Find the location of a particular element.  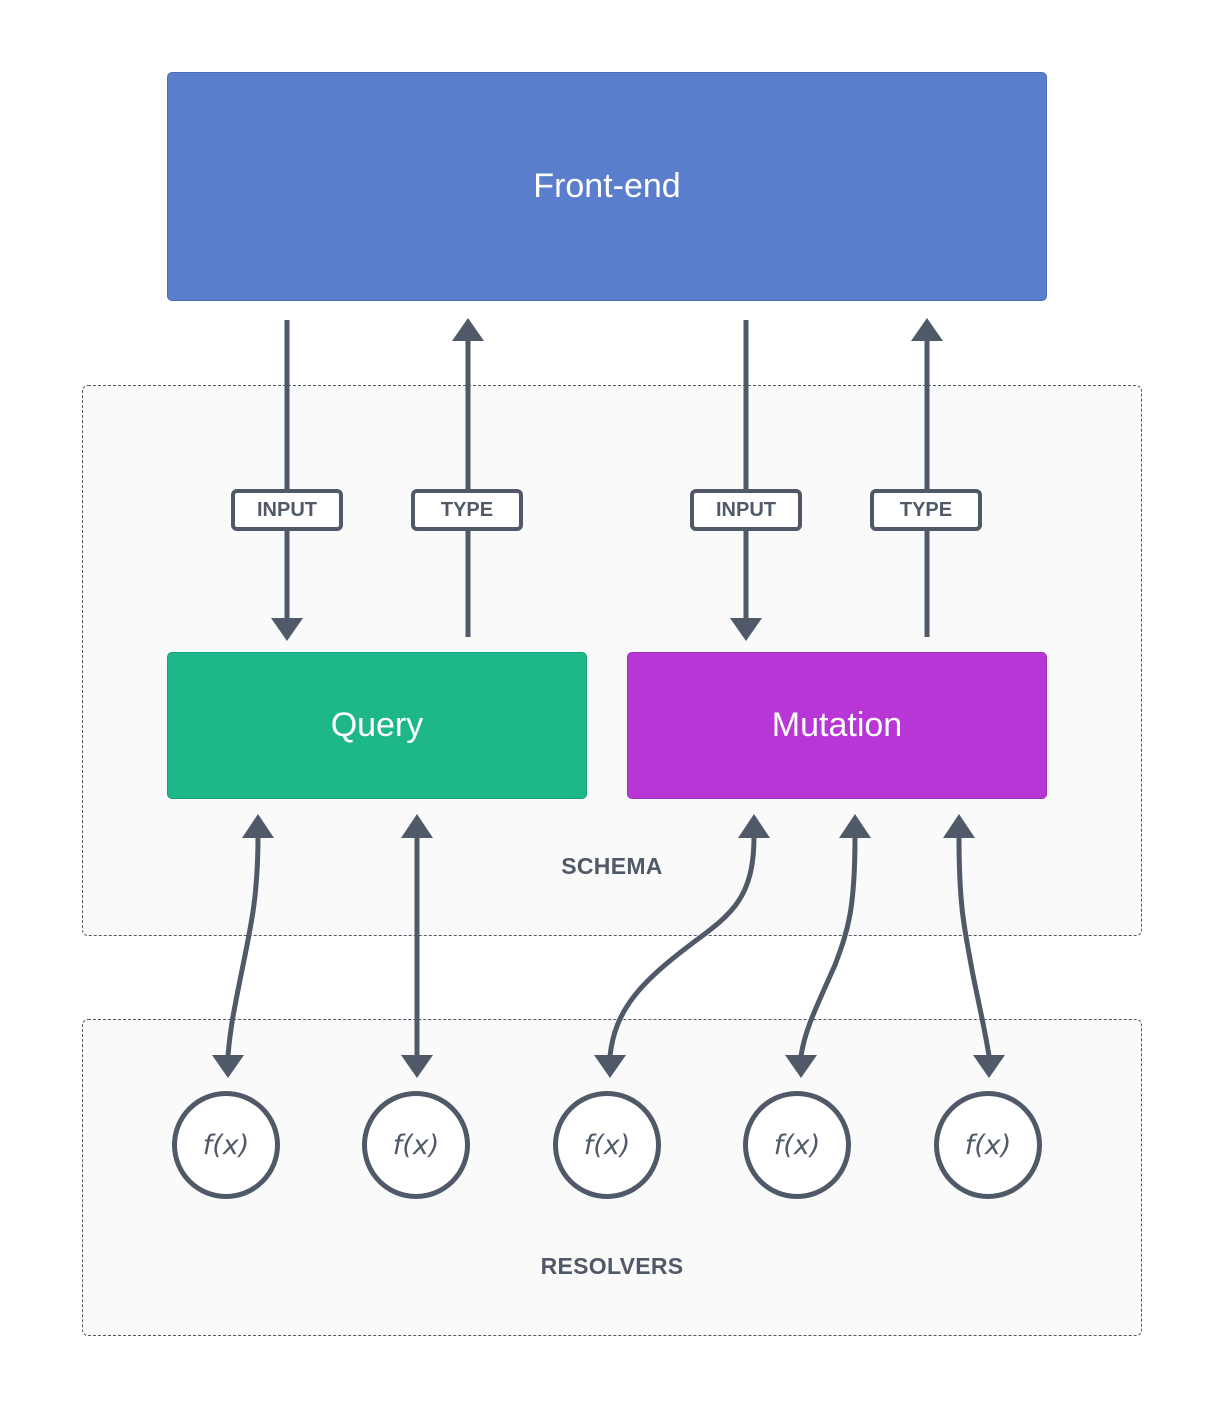

mutation-label: Mutation is located at coordinates (837, 725).